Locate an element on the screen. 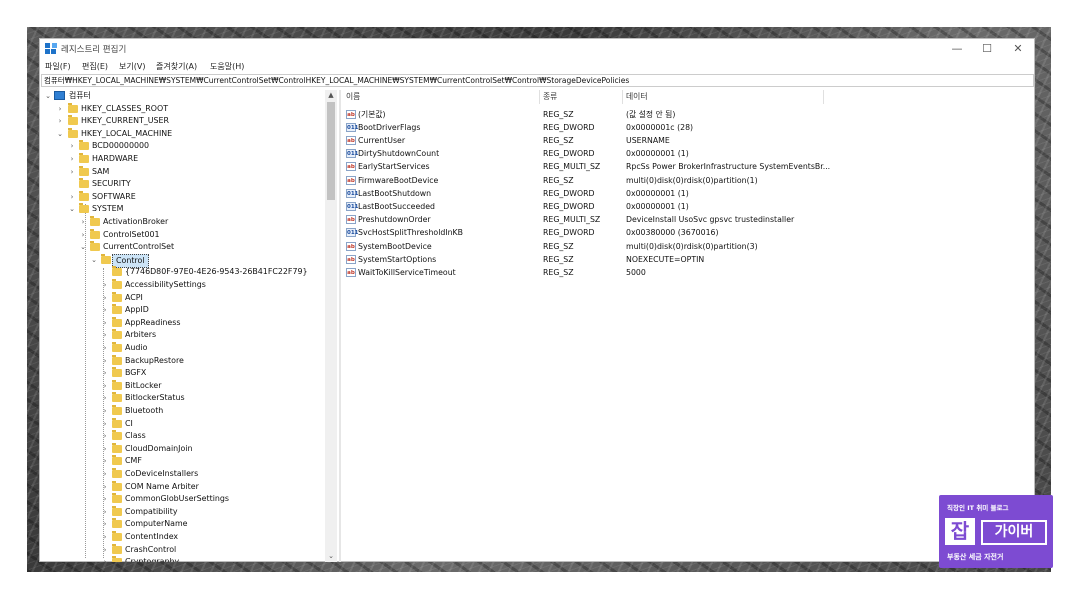 The height and width of the screenshot is (599, 1078). maximize-button: ☐ is located at coordinates (987, 48).